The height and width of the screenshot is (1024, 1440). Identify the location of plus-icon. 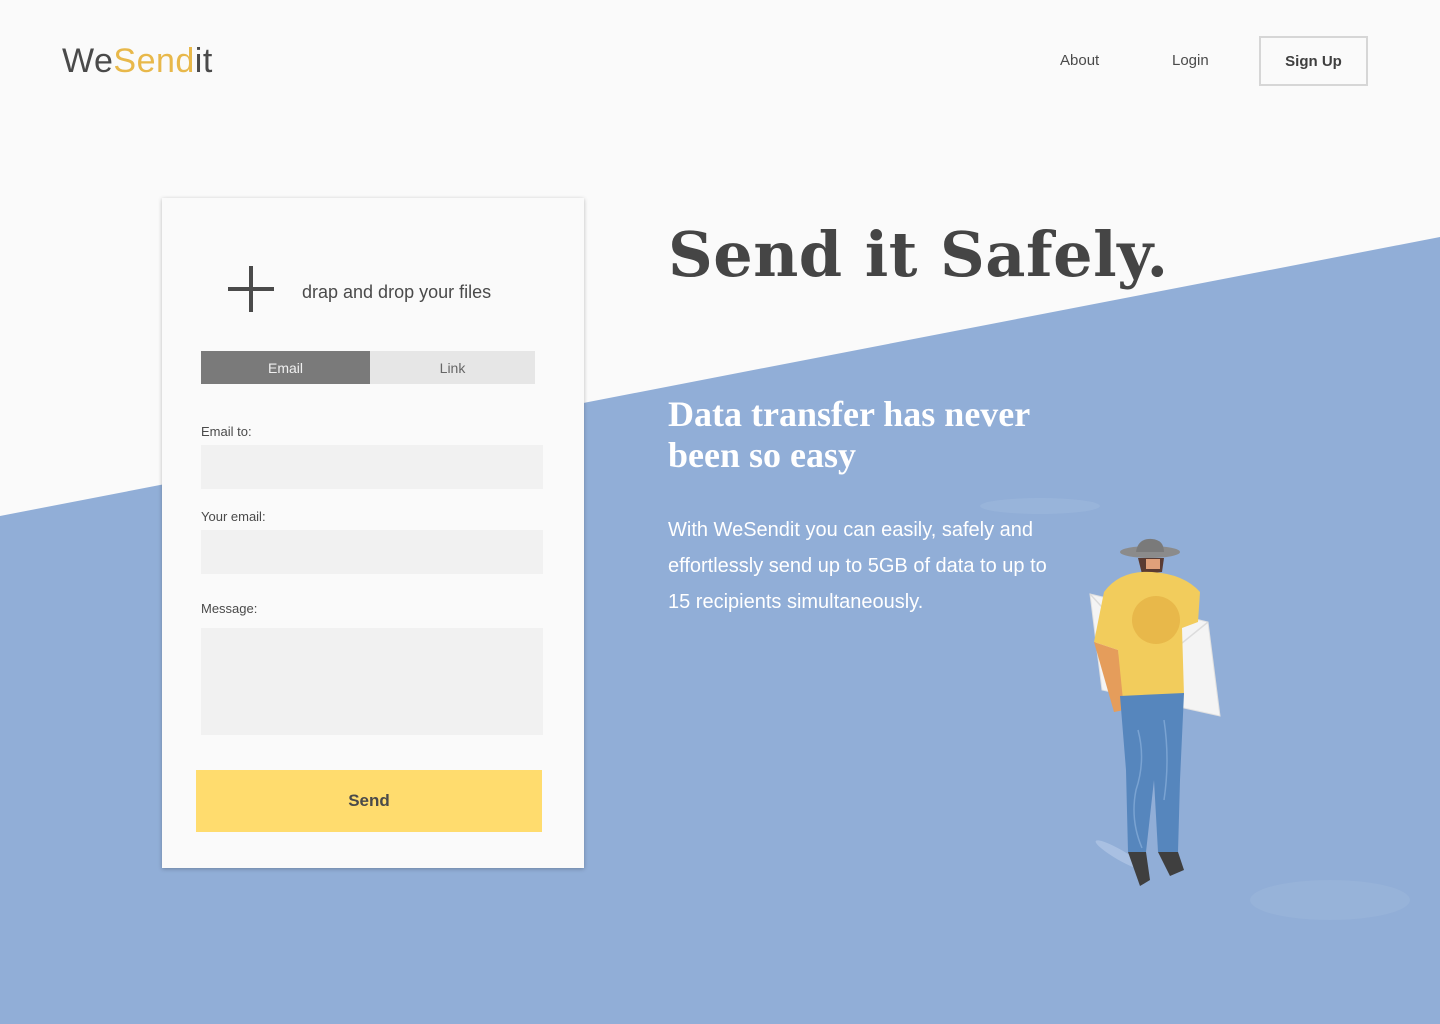
(251, 289).